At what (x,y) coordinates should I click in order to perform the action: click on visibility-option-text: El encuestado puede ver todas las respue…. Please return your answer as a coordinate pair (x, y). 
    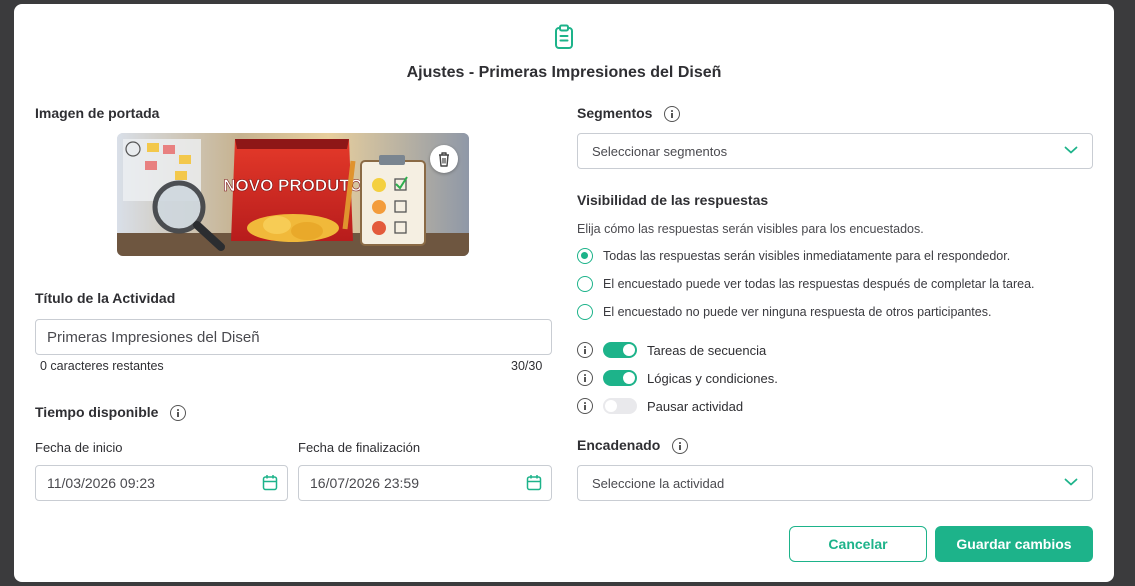
    Looking at the image, I should click on (819, 284).